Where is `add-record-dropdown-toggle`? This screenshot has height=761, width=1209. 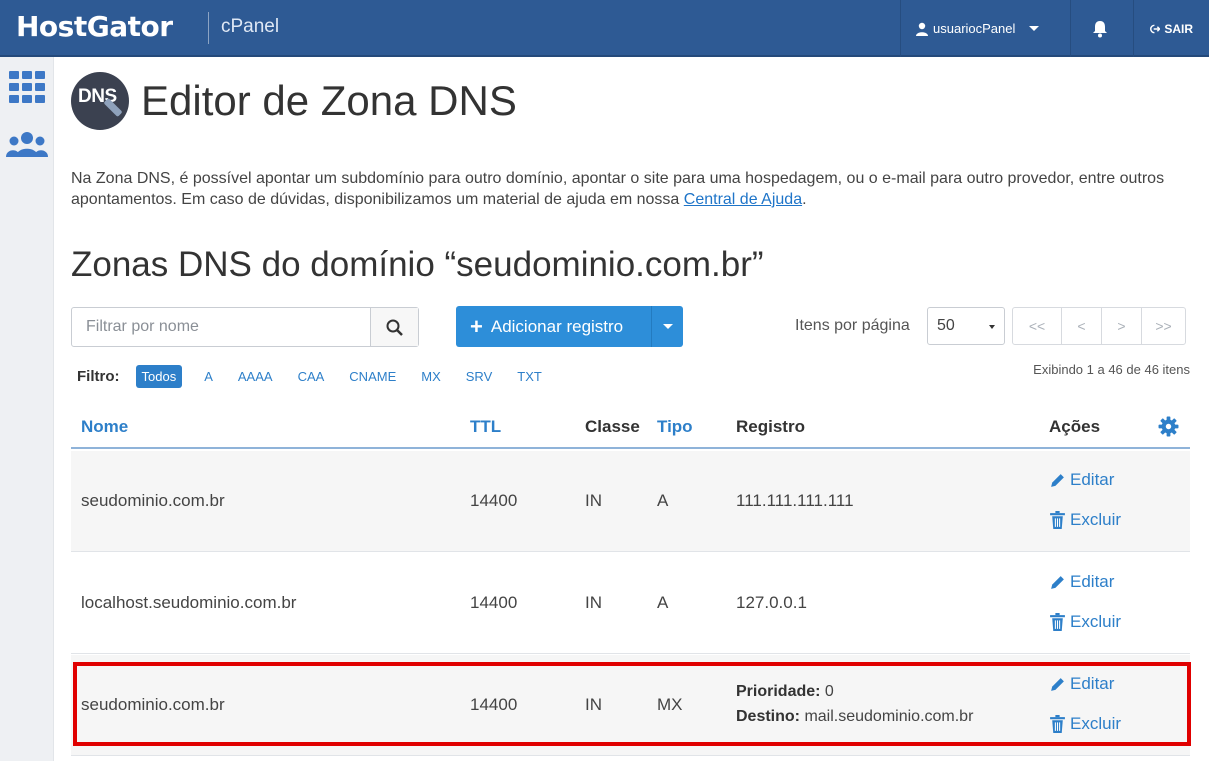 add-record-dropdown-toggle is located at coordinates (667, 326).